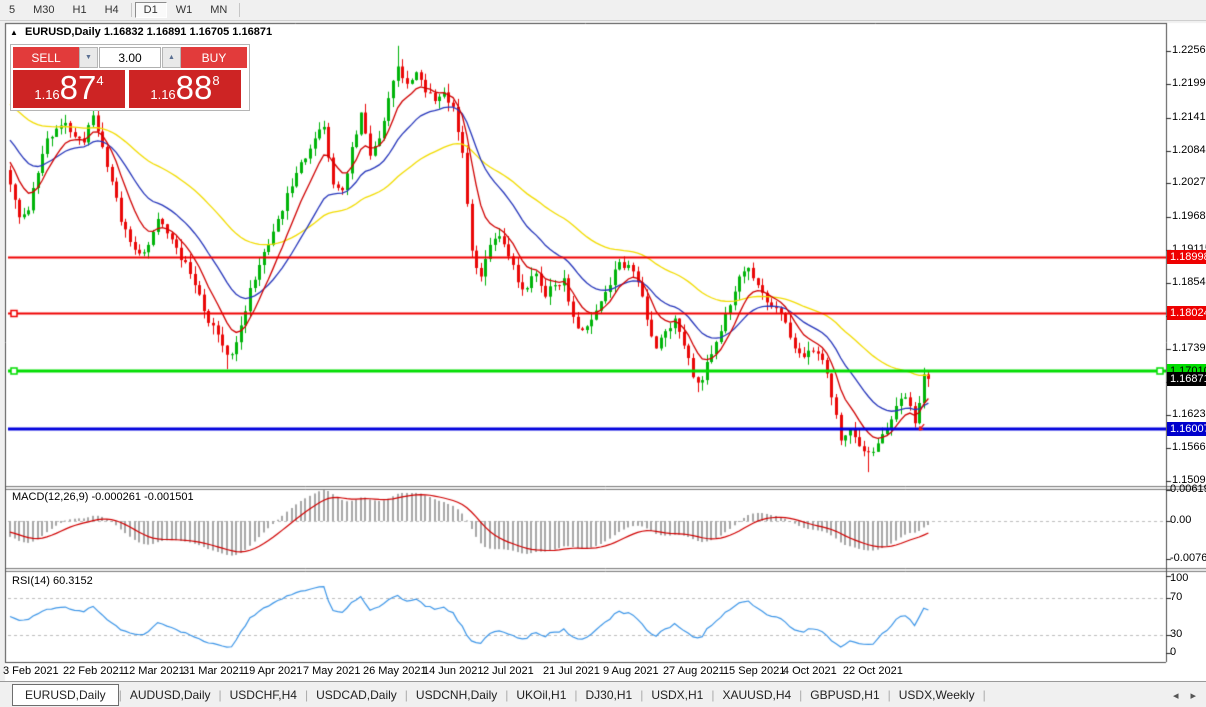 This screenshot has height=707, width=1206. Describe the element at coordinates (112, 10) in the screenshot. I see `timeframe-button-h4: H4` at that location.